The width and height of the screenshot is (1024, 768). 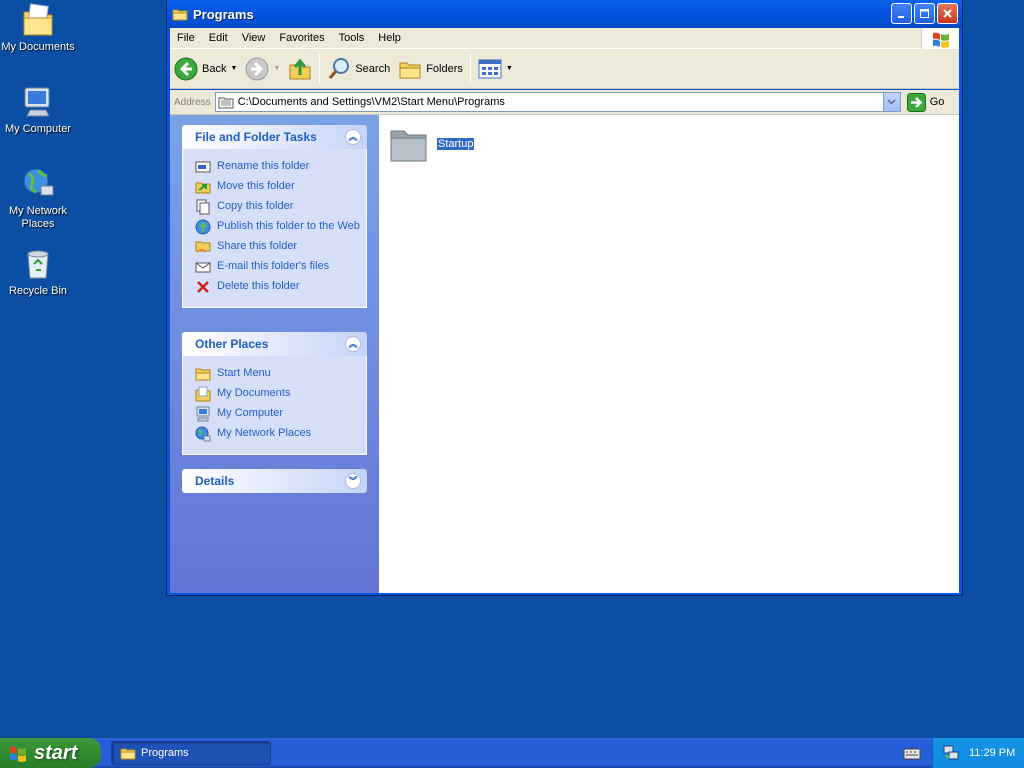 I want to click on menu-tools: Tools, so click(x=352, y=38).